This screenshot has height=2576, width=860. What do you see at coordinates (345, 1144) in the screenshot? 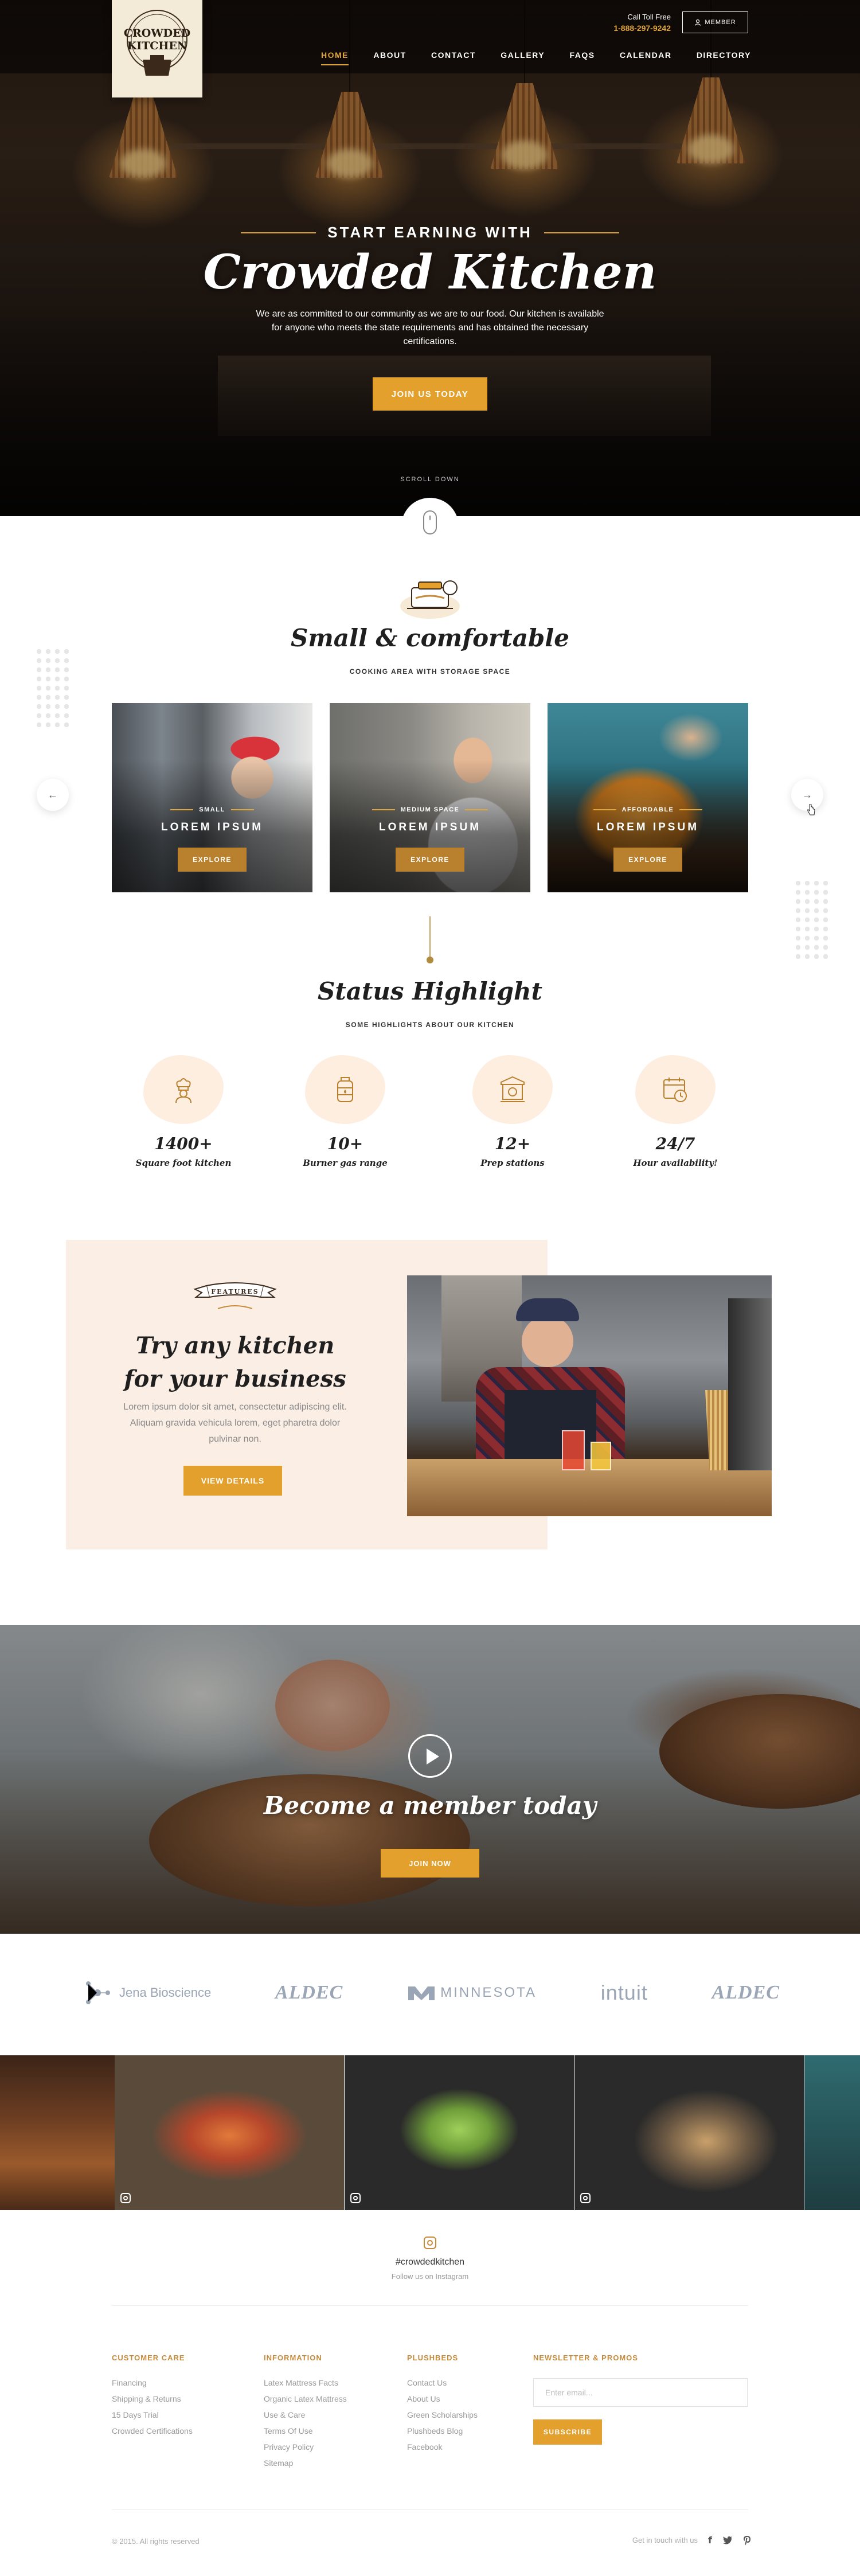
I see `stat-value: 10+` at bounding box center [345, 1144].